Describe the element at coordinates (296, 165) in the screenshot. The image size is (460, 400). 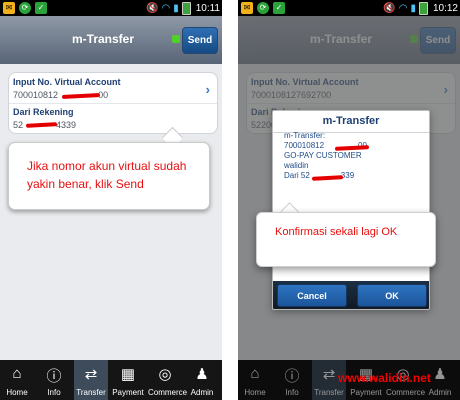
I see `dialog-line: walidin` at that location.